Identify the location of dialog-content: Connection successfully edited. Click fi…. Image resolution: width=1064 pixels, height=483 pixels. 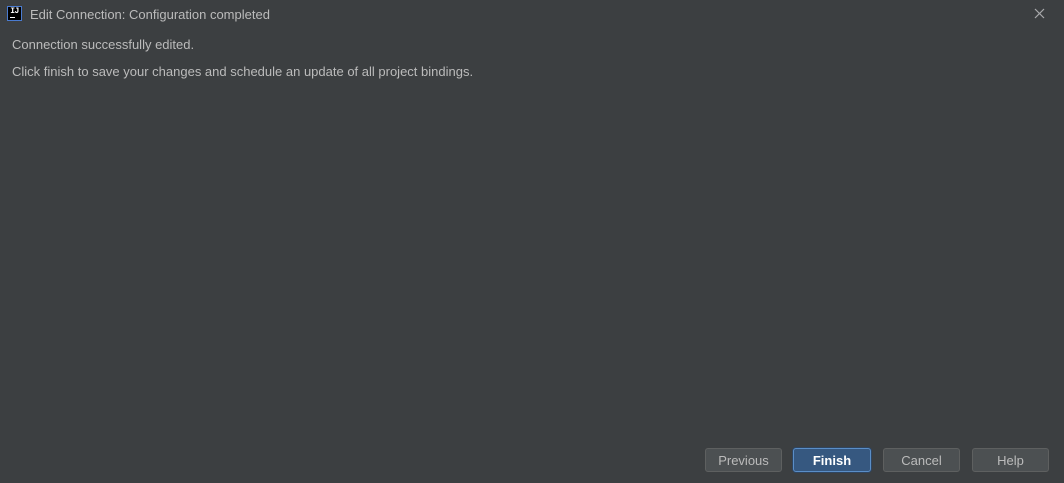
(242, 58).